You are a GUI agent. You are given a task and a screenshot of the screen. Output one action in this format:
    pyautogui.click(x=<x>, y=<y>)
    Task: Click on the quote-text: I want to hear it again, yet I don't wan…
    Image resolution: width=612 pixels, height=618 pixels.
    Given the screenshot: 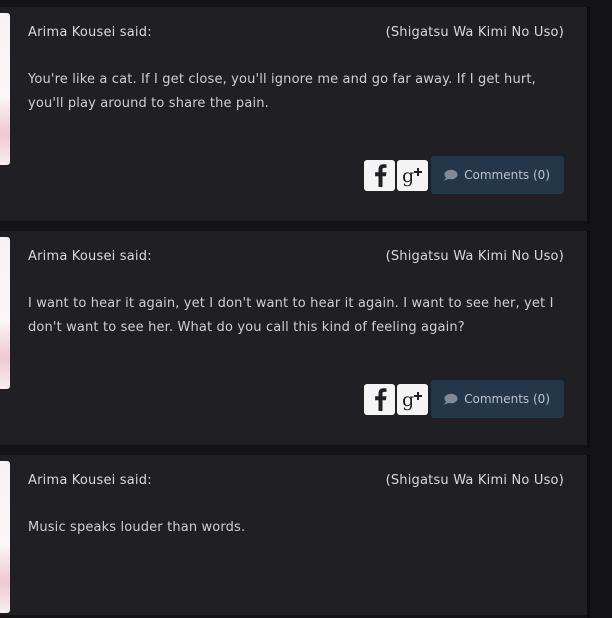 What is the action you would take?
    pyautogui.click(x=291, y=315)
    